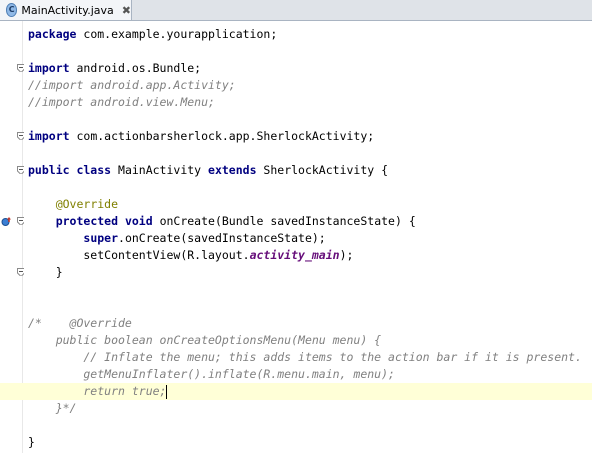 The image size is (592, 453). I want to click on code-token: MainActivity, so click(160, 170).